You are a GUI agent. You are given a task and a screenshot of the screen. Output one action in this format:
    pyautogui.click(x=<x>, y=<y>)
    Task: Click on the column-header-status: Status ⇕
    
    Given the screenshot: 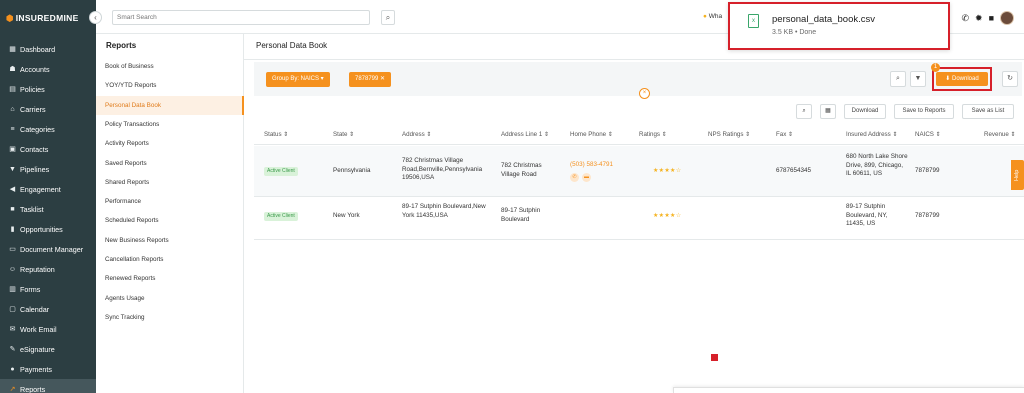 What is the action you would take?
    pyautogui.click(x=276, y=134)
    